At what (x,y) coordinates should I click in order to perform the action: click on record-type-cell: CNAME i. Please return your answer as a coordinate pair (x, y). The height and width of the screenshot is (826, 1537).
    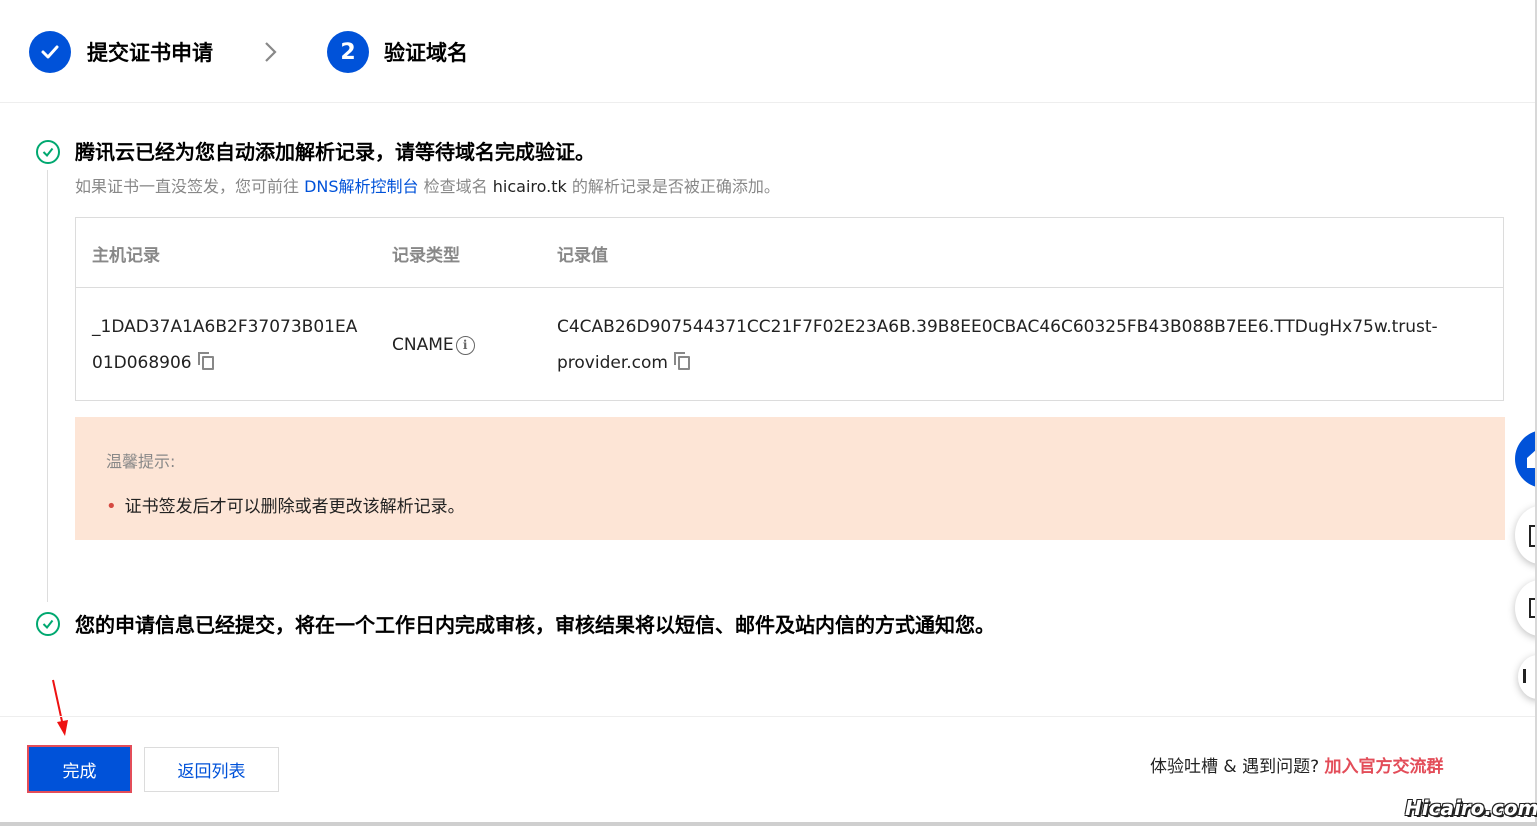
    Looking at the image, I should click on (433, 345).